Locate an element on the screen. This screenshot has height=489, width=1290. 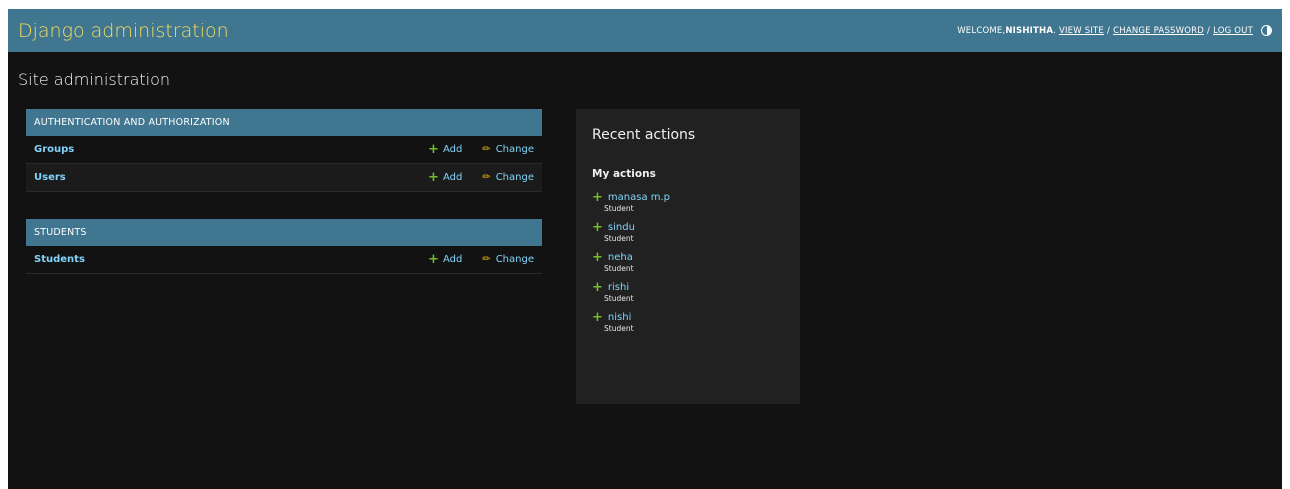
welcome-prefix: WELCOME, is located at coordinates (981, 30).